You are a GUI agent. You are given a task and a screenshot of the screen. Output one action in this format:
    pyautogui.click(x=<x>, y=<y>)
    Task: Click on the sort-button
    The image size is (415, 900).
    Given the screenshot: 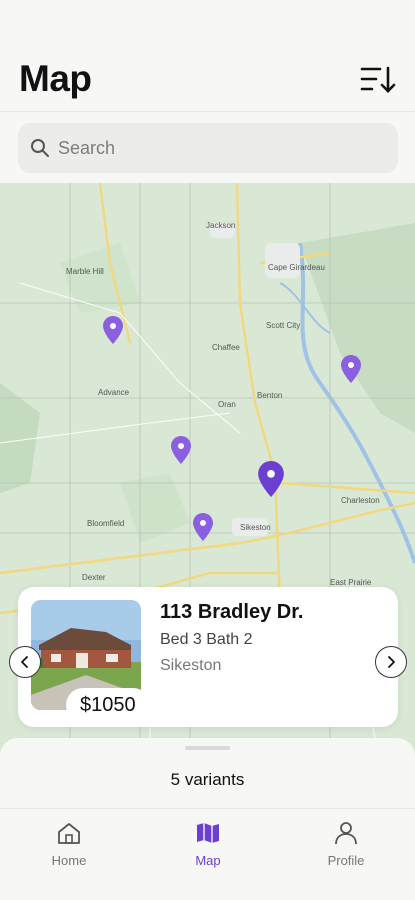 What is the action you would take?
    pyautogui.click(x=378, y=80)
    